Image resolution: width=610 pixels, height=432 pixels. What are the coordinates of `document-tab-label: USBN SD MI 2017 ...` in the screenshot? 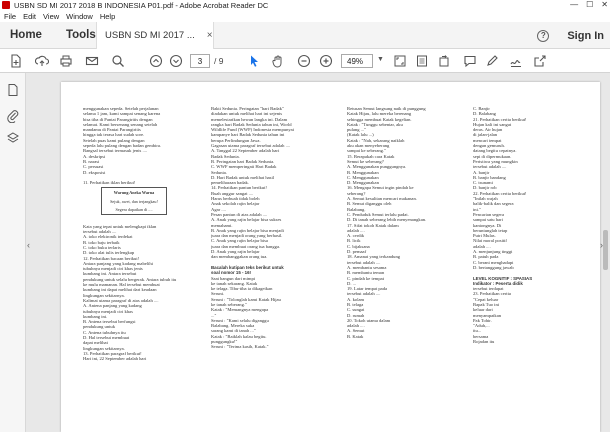 It's located at (150, 35).